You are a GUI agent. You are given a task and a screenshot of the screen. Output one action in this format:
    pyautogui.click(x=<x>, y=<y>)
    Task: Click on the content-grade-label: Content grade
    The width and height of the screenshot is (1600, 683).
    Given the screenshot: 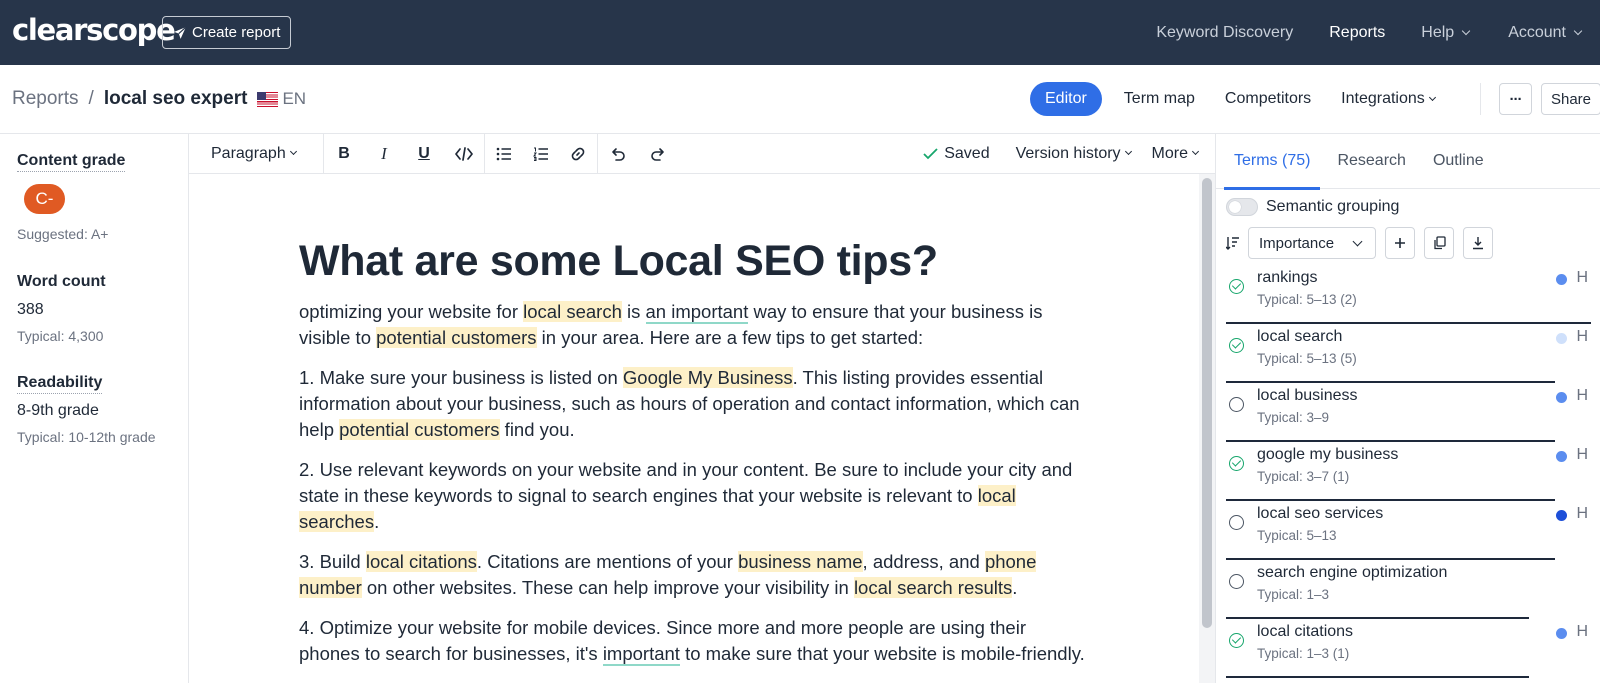 What is the action you would take?
    pyautogui.click(x=71, y=162)
    